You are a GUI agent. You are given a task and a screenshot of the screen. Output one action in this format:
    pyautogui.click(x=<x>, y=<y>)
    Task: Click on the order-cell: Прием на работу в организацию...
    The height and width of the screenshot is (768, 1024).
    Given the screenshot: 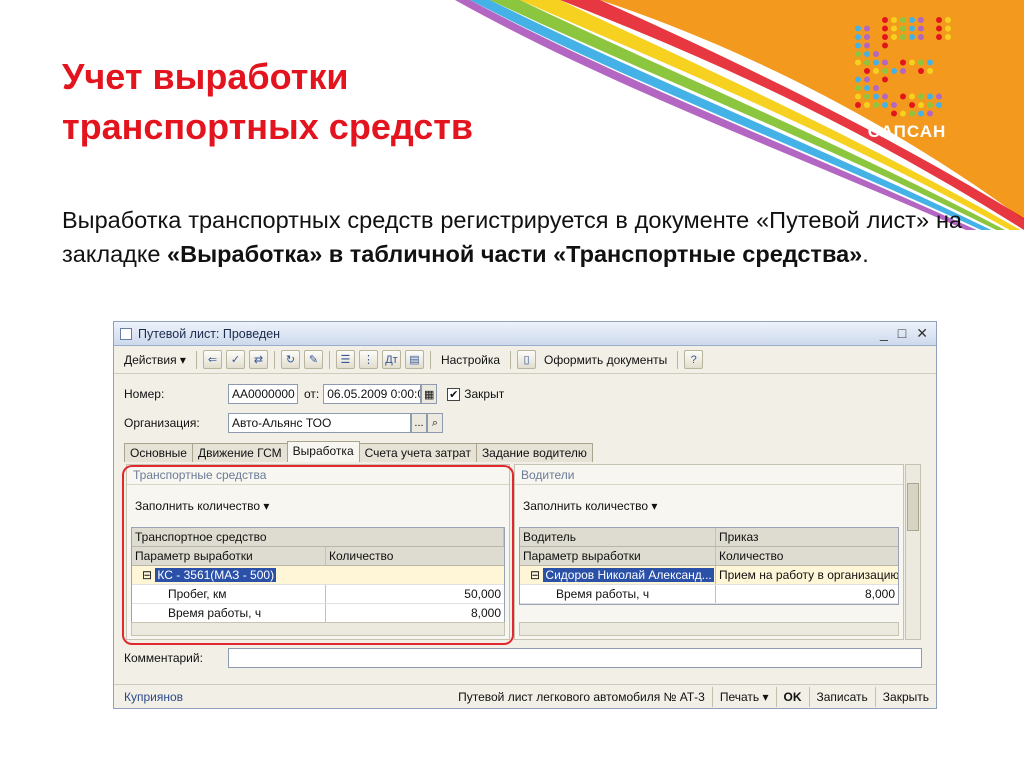 What is the action you would take?
    pyautogui.click(x=808, y=575)
    